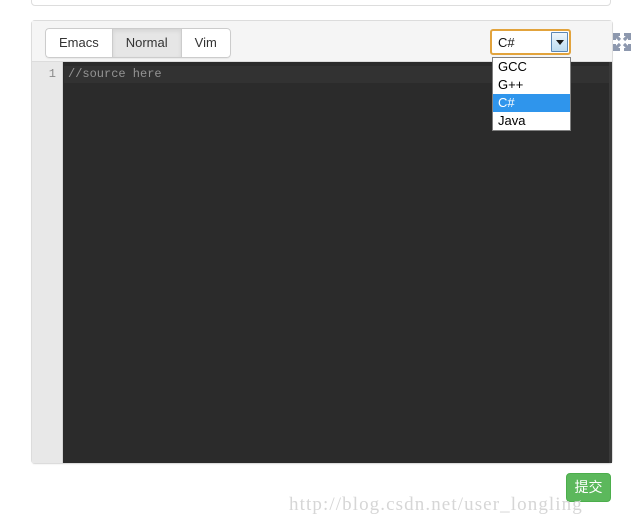 This screenshot has width=643, height=526. I want to click on editor-vertical-scrollbar, so click(610, 262).